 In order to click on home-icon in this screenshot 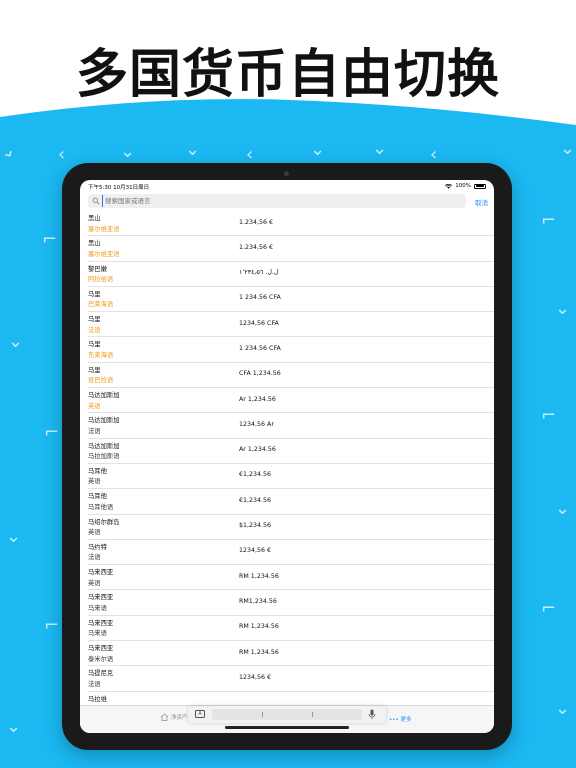, I will do `click(164, 717)`.